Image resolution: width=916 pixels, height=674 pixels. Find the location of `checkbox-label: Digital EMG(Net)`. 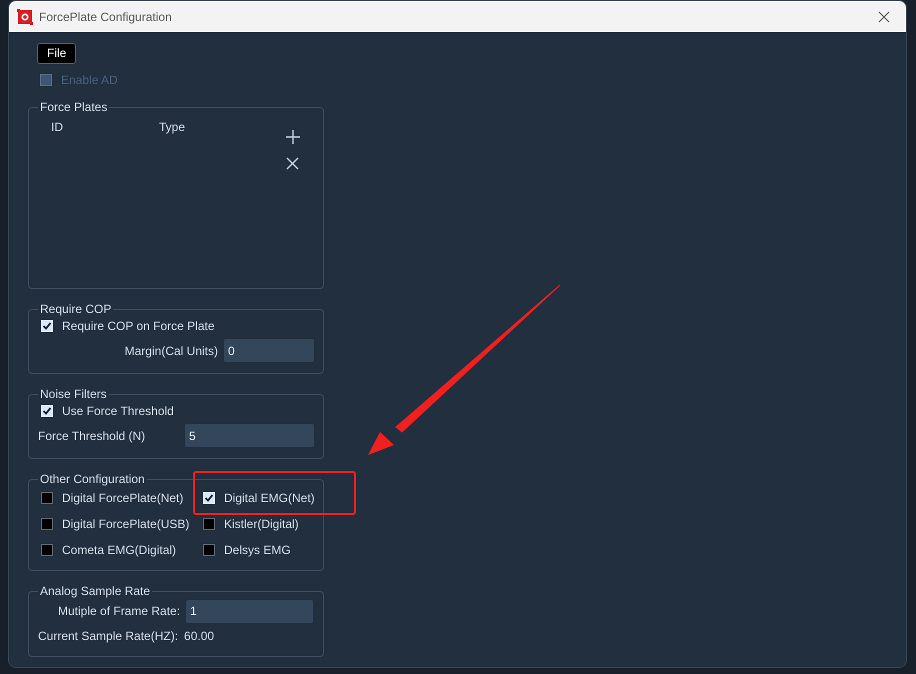

checkbox-label: Digital EMG(Net) is located at coordinates (269, 498).